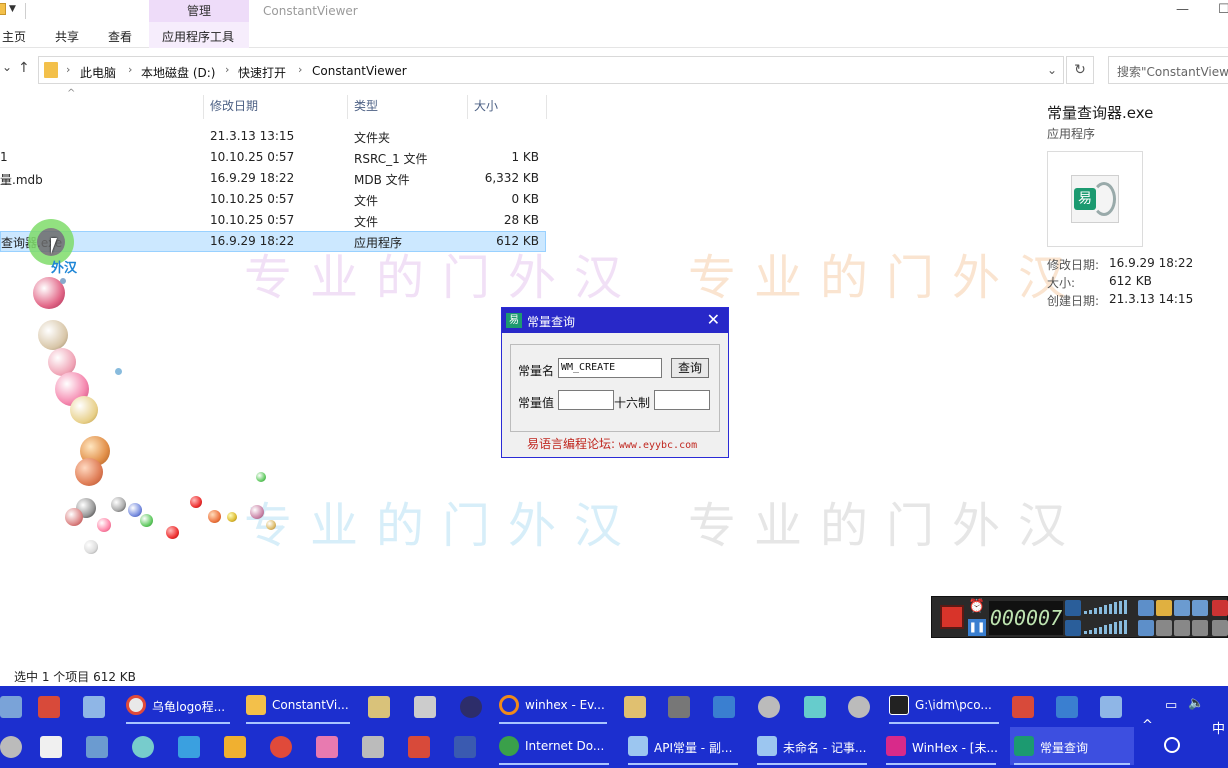 The image size is (1228, 768). Describe the element at coordinates (1196, 703) in the screenshot. I see `volume-icon: 🔈` at that location.